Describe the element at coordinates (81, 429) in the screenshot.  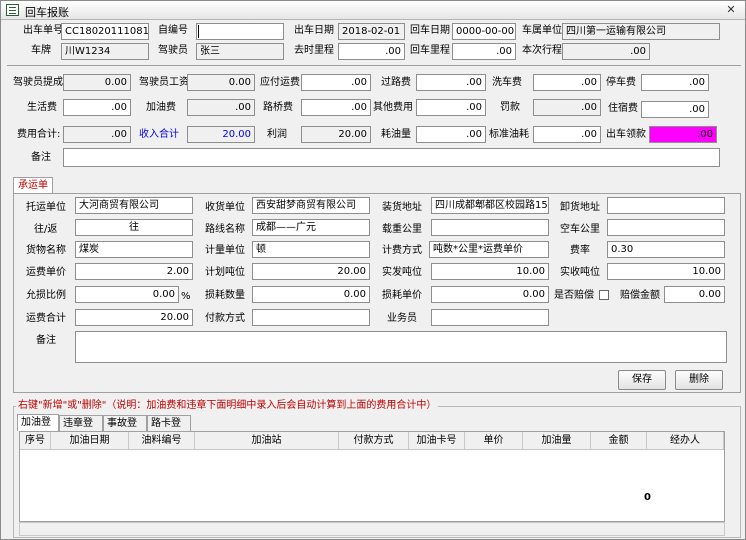
I see `tab-violation-record: 违章登记` at that location.